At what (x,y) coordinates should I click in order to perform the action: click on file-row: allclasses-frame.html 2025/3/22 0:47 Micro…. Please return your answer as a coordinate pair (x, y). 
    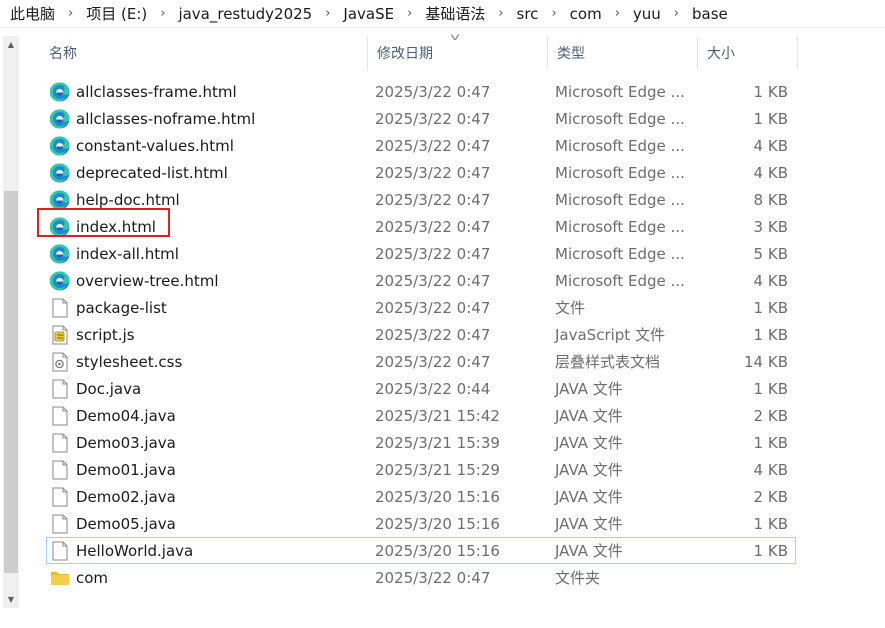
    Looking at the image, I should click on (421, 91).